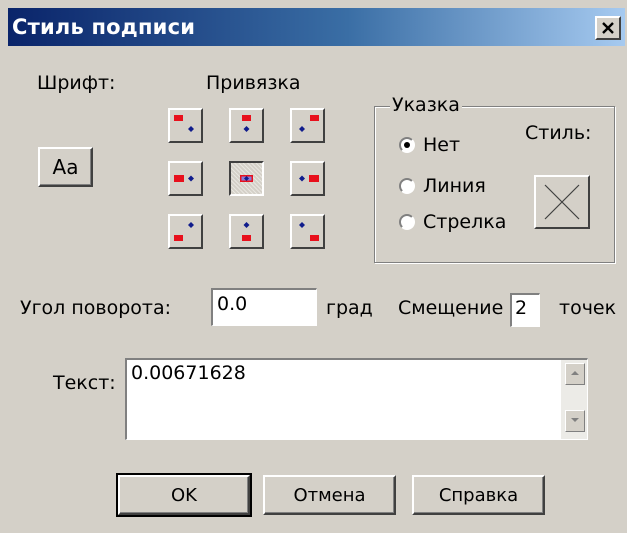 The height and width of the screenshot is (533, 627). I want to click on anchor-middle-right-icon, so click(309, 178).